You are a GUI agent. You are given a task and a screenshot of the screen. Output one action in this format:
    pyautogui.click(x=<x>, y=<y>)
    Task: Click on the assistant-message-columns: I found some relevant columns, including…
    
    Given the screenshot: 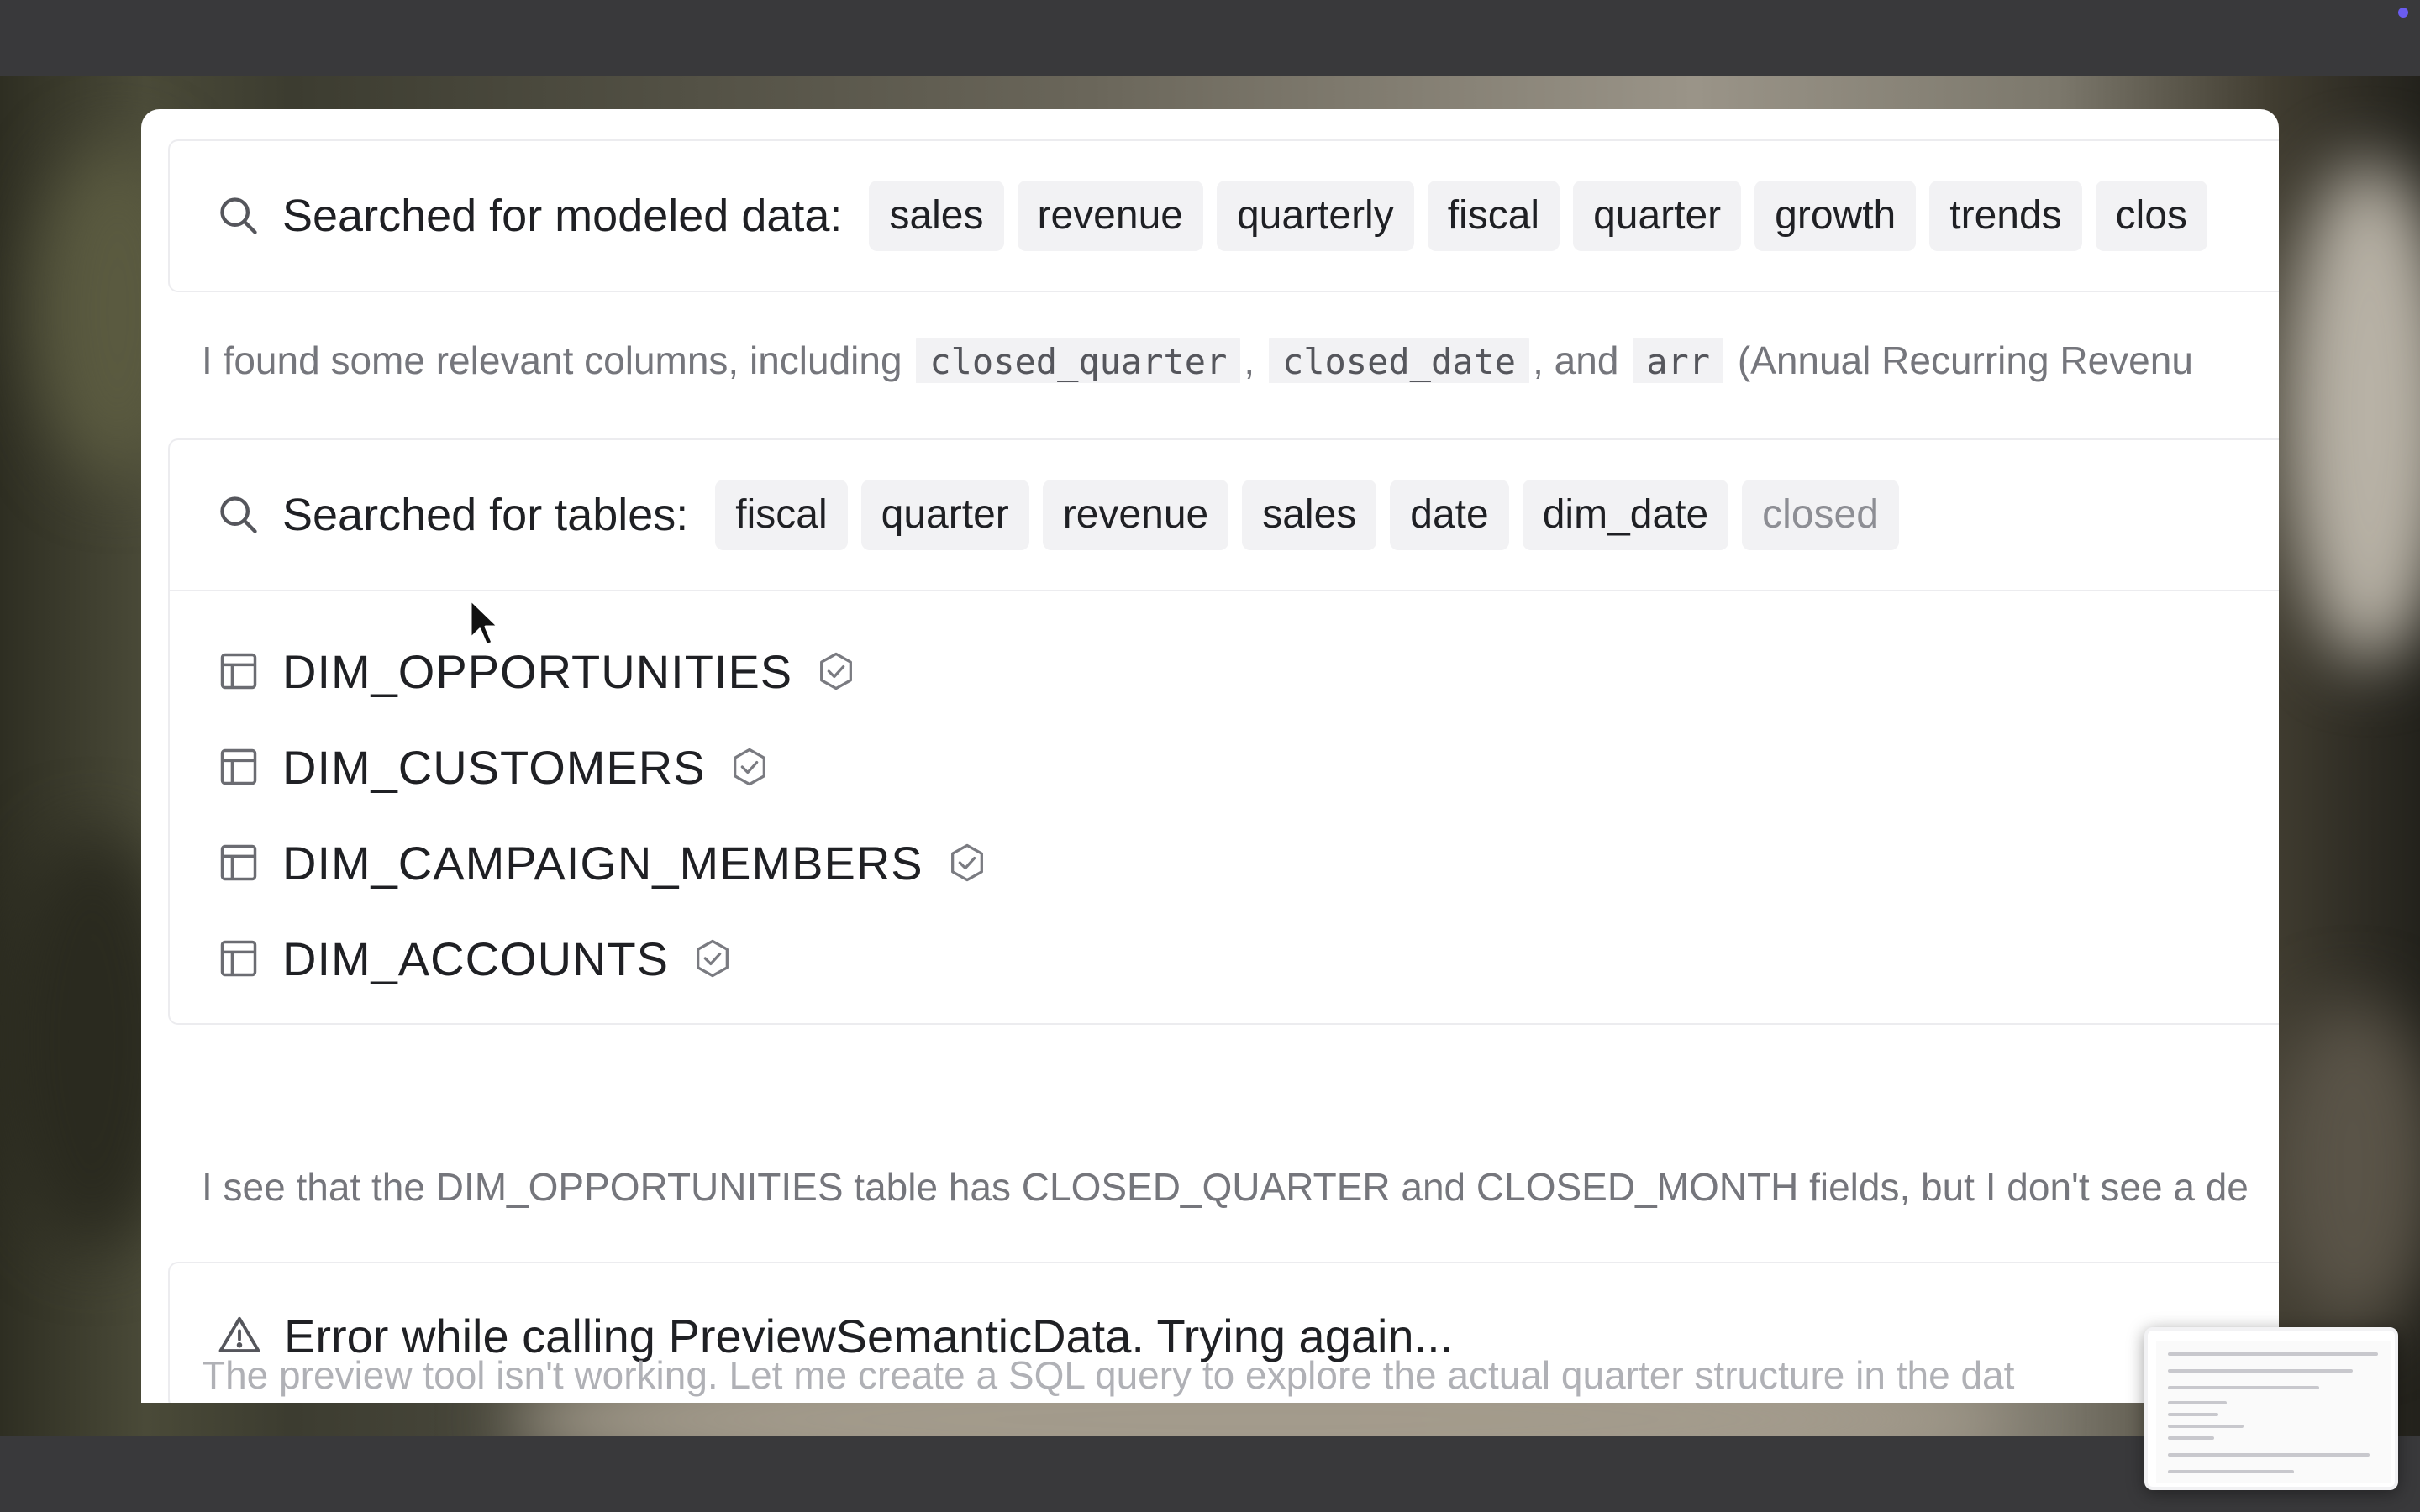 What is the action you would take?
    pyautogui.click(x=1240, y=360)
    